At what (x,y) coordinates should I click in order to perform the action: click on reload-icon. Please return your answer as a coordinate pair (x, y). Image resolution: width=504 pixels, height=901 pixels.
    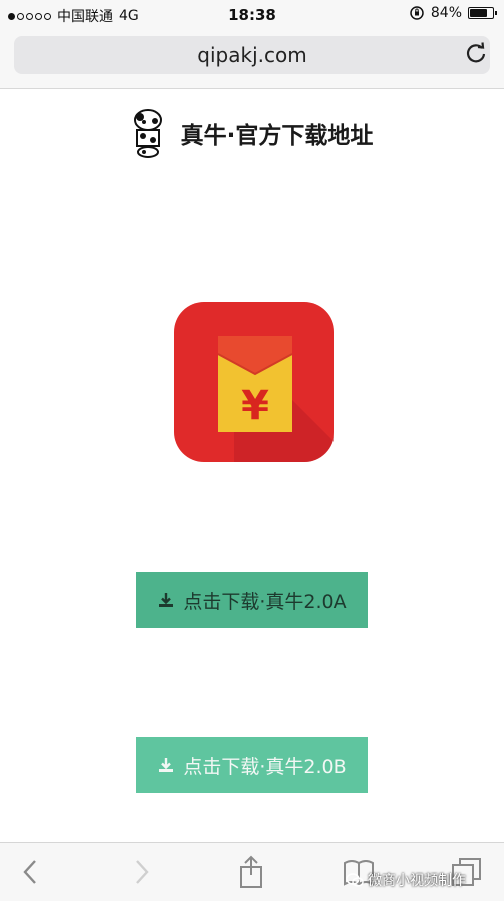
    Looking at the image, I should click on (476, 53).